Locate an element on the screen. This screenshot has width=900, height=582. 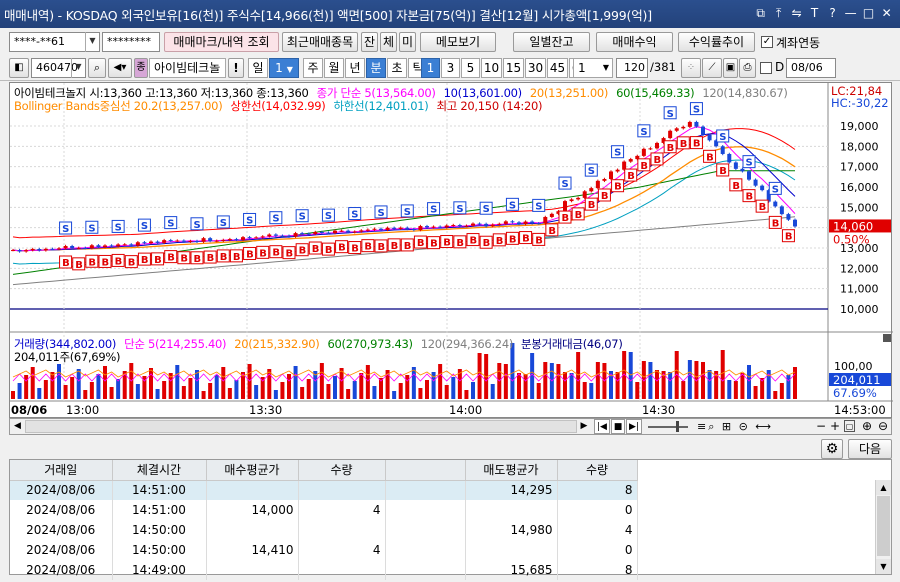
date-checkbox is located at coordinates (766, 68).